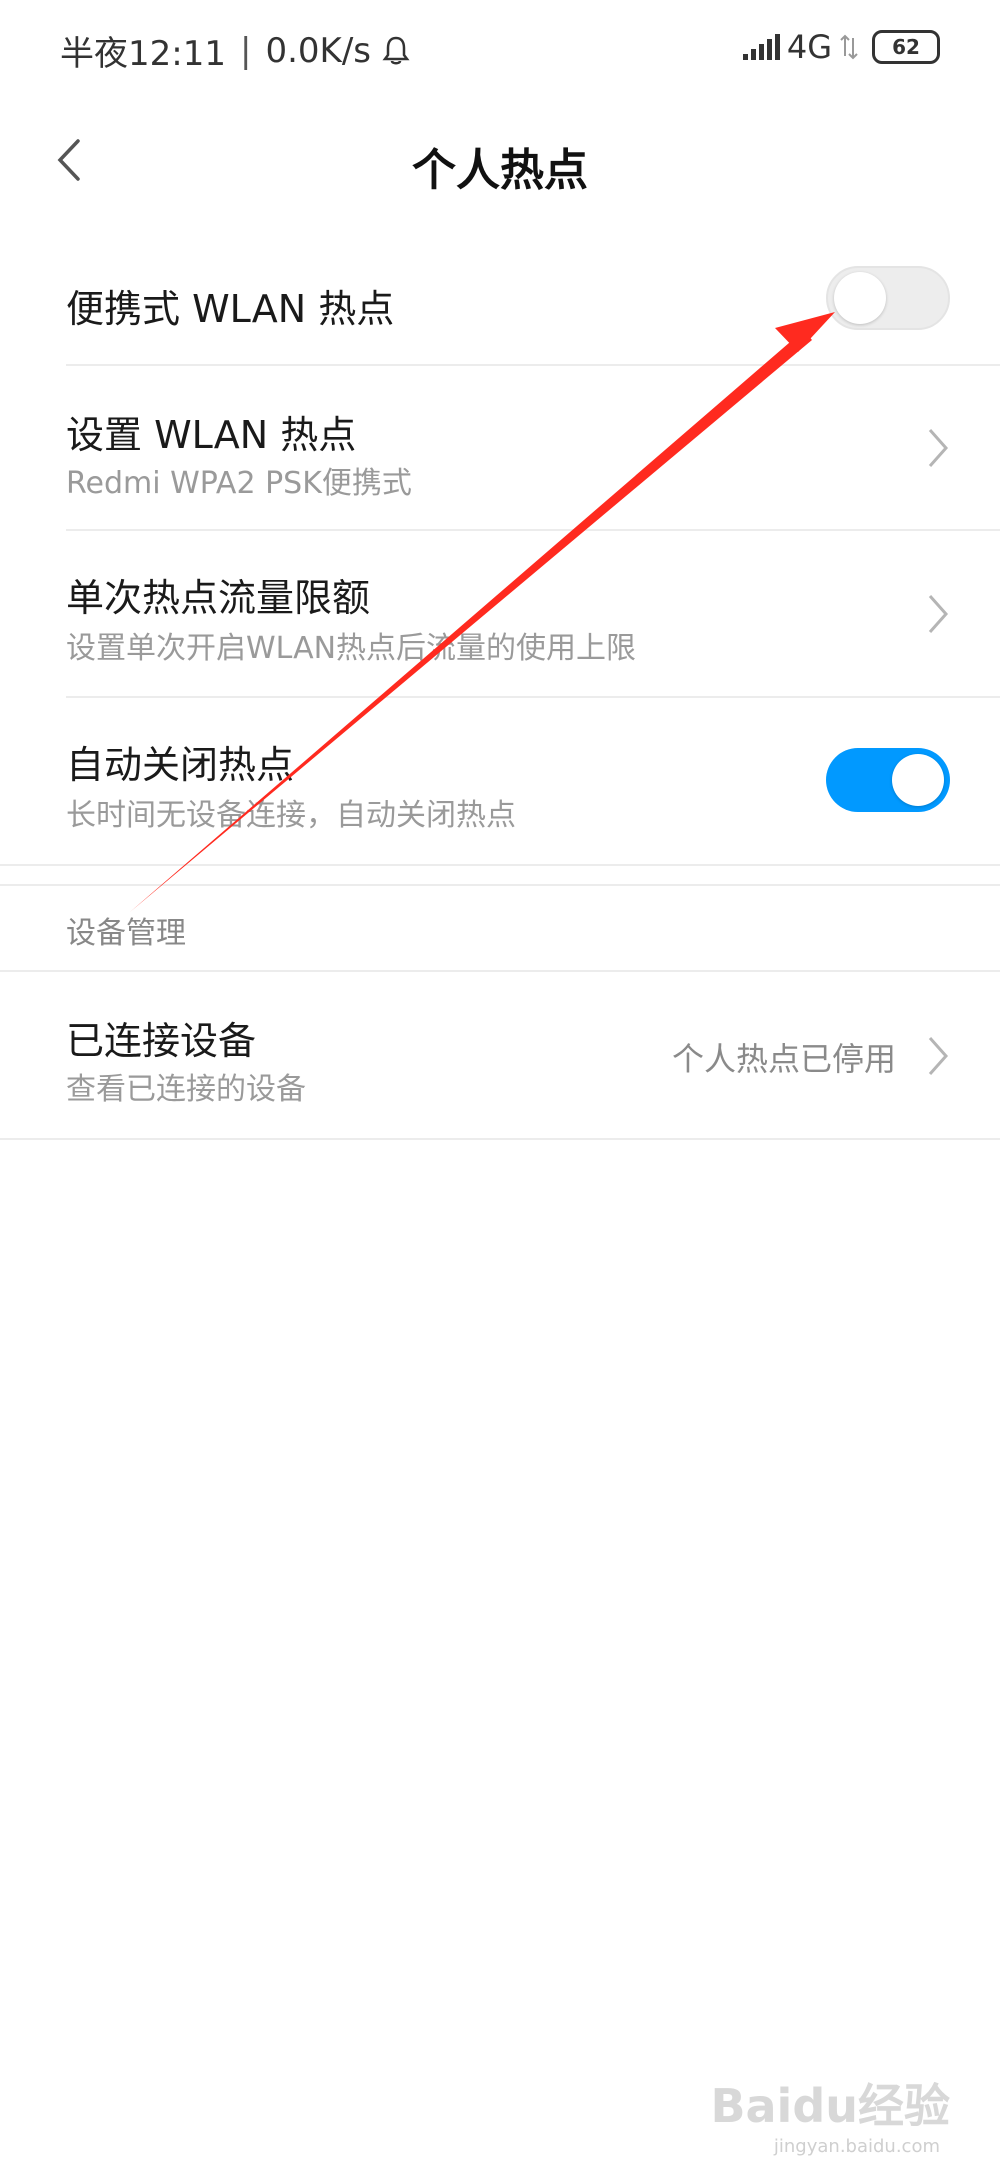 The height and width of the screenshot is (2167, 1000). What do you see at coordinates (161, 1041) in the screenshot?
I see `connected-devices-label: 已连接设备` at bounding box center [161, 1041].